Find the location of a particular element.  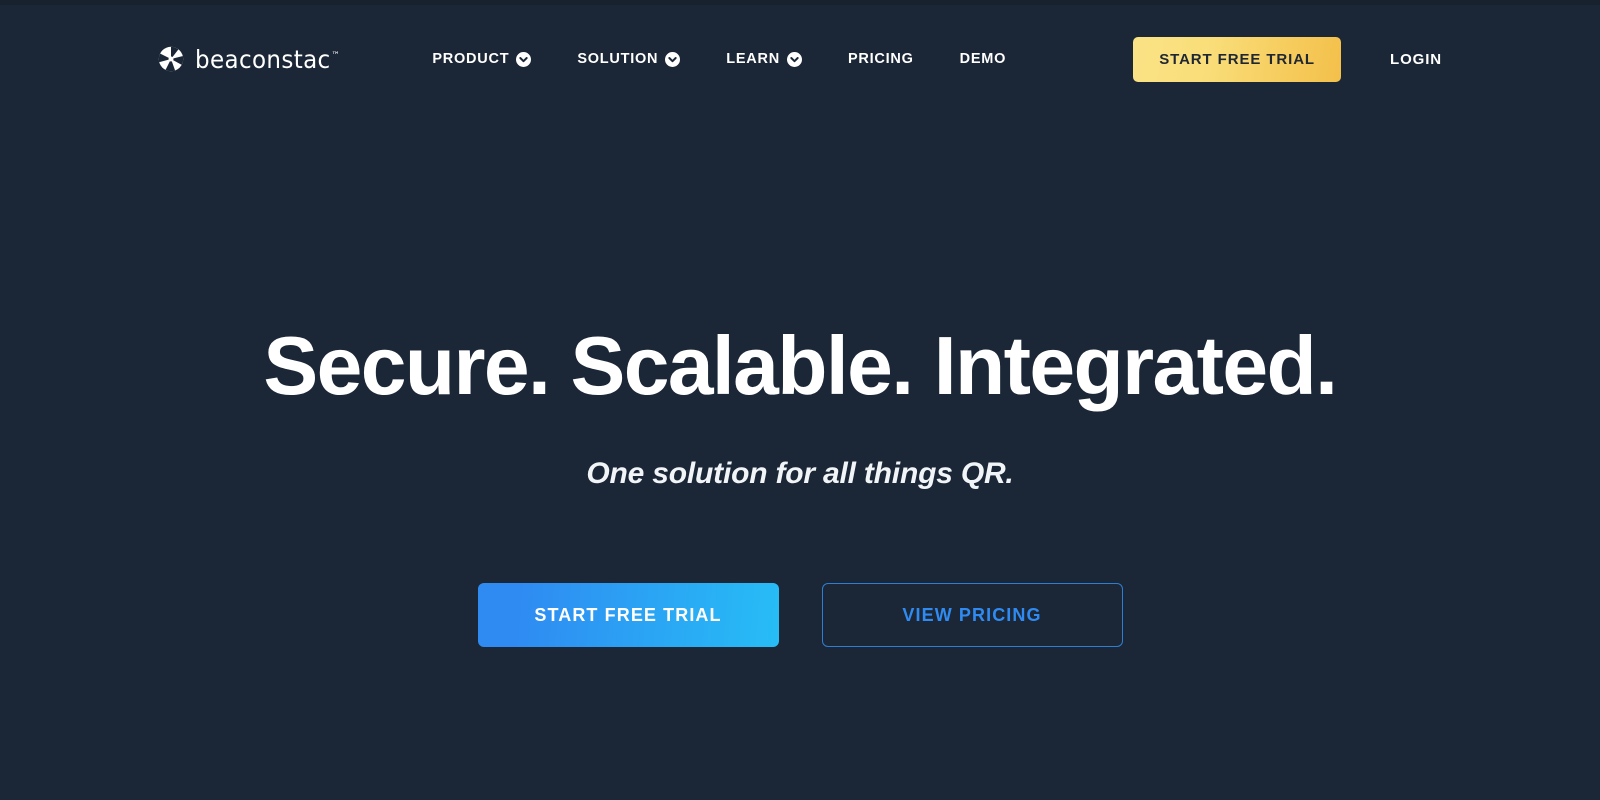

logo-wordmark: beaconstac™ is located at coordinates (267, 59).